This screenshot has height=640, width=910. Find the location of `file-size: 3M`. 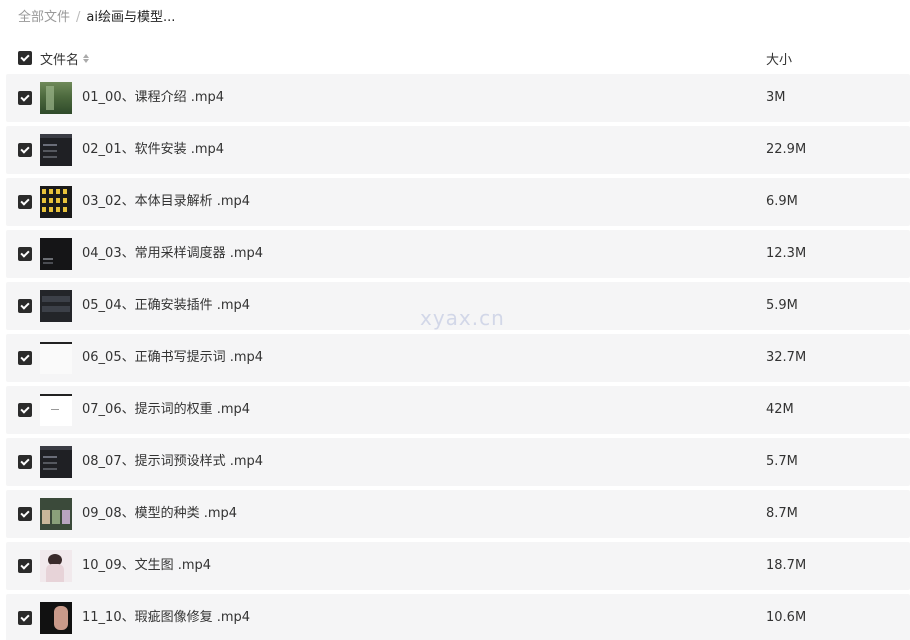

file-size: 3M is located at coordinates (776, 97).